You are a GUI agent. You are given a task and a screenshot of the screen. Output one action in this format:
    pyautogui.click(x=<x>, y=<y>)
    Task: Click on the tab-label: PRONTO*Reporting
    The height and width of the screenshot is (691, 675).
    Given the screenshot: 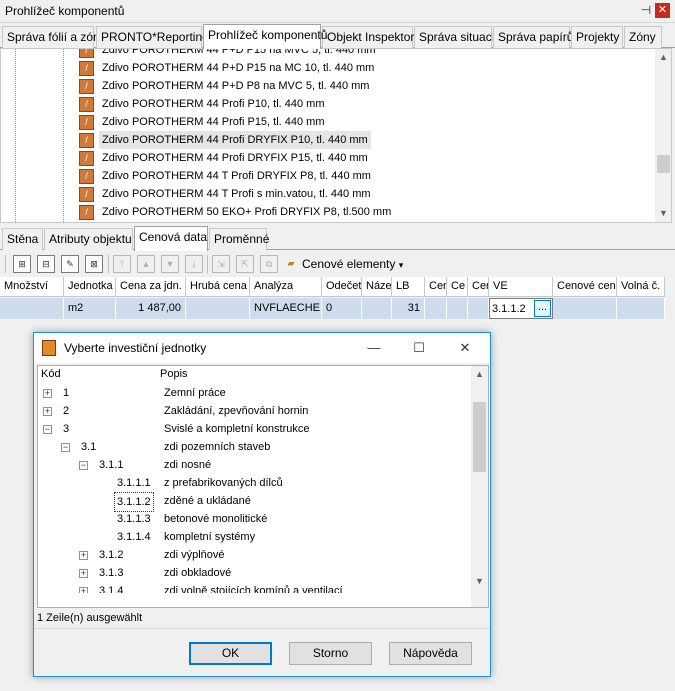 What is the action you would take?
    pyautogui.click(x=155, y=37)
    